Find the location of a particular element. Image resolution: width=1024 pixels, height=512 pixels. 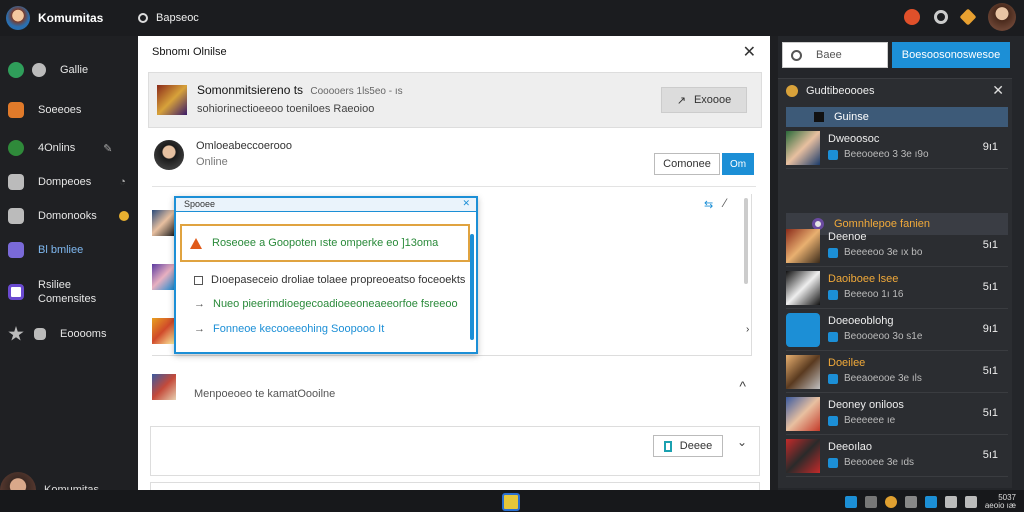

sidebar-item-dompeoes: Dompeoes ◔ is located at coordinates (67, 182).